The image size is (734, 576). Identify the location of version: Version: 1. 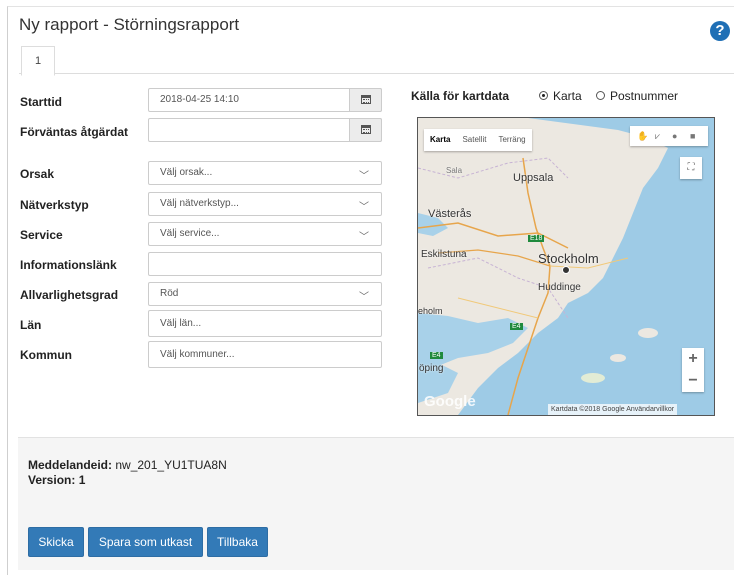
(56, 480).